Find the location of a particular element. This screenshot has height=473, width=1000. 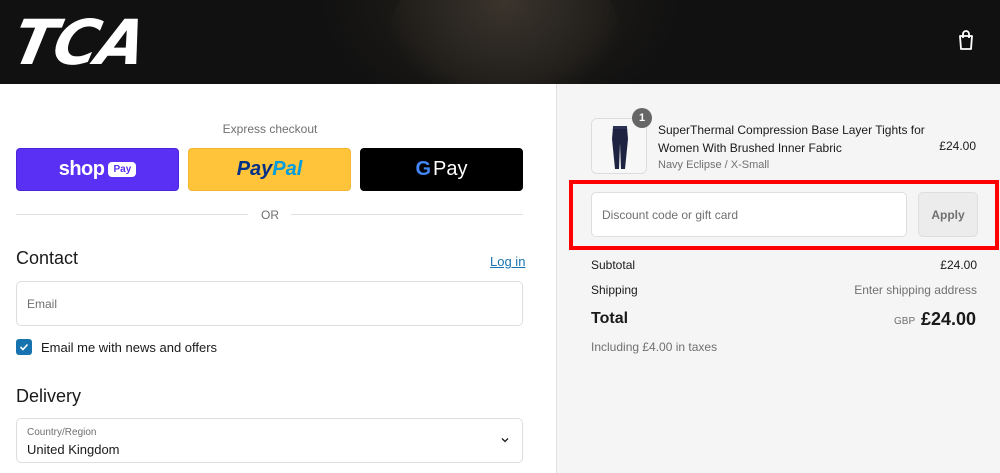

subtotal-label: Subtotal is located at coordinates (613, 265).